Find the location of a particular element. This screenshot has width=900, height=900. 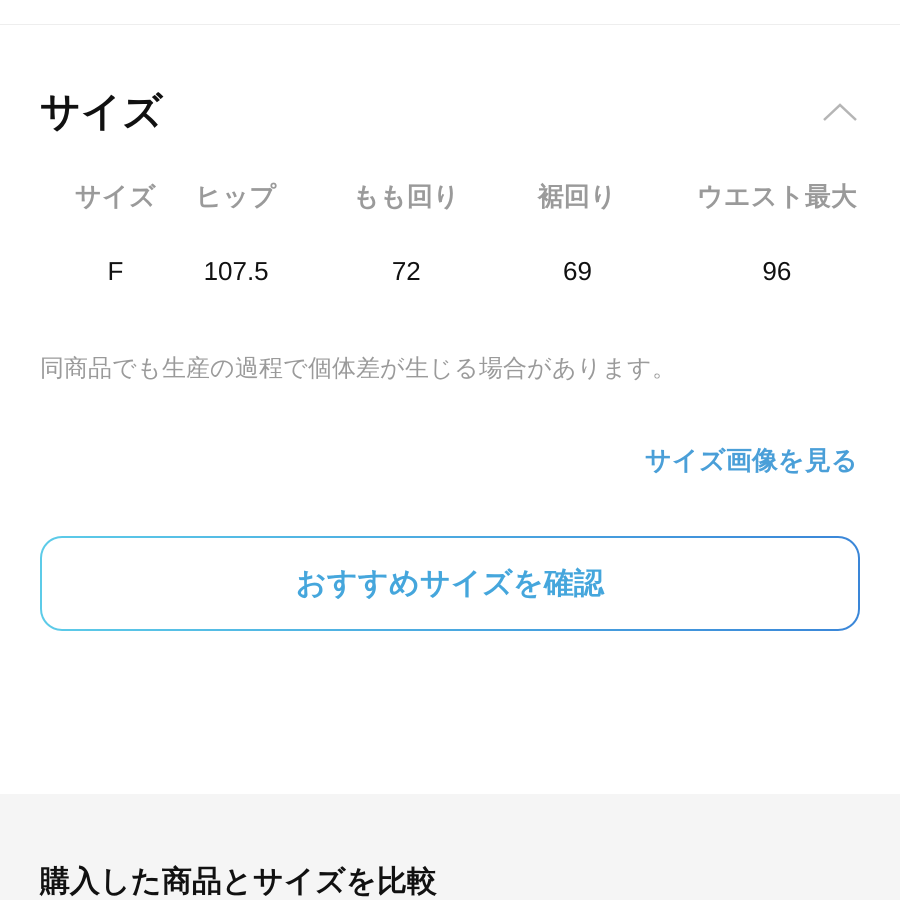

column-header: もも回り is located at coordinates (406, 196).